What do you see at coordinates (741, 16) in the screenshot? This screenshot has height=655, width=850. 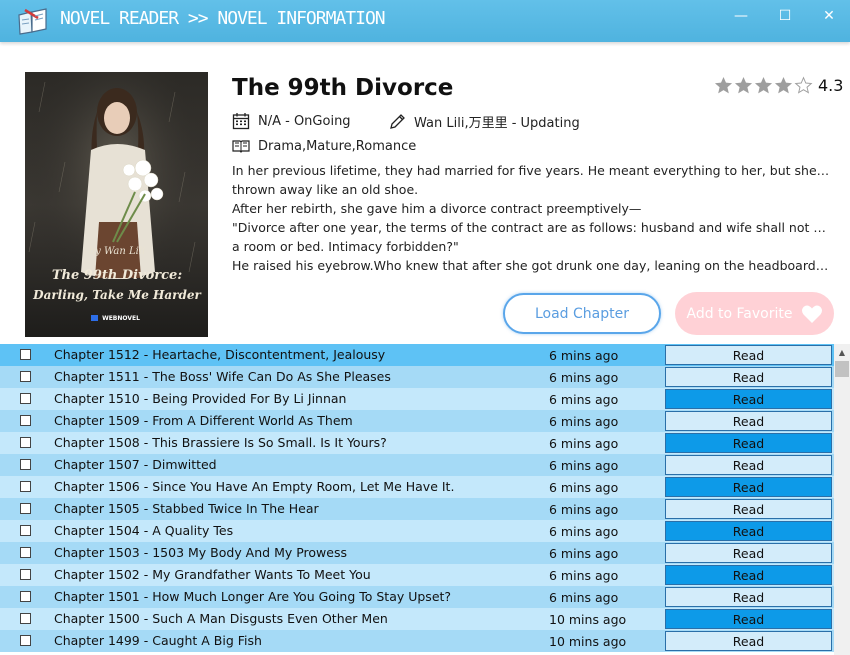 I see `minimize-button: —` at bounding box center [741, 16].